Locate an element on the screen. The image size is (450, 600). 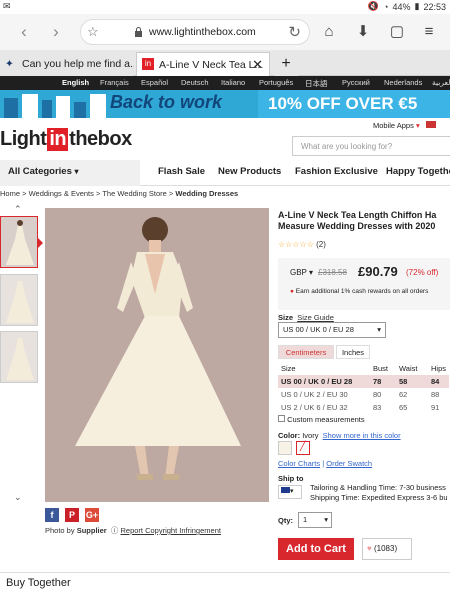
battery-icon: ▮ is located at coordinates (417, 6).